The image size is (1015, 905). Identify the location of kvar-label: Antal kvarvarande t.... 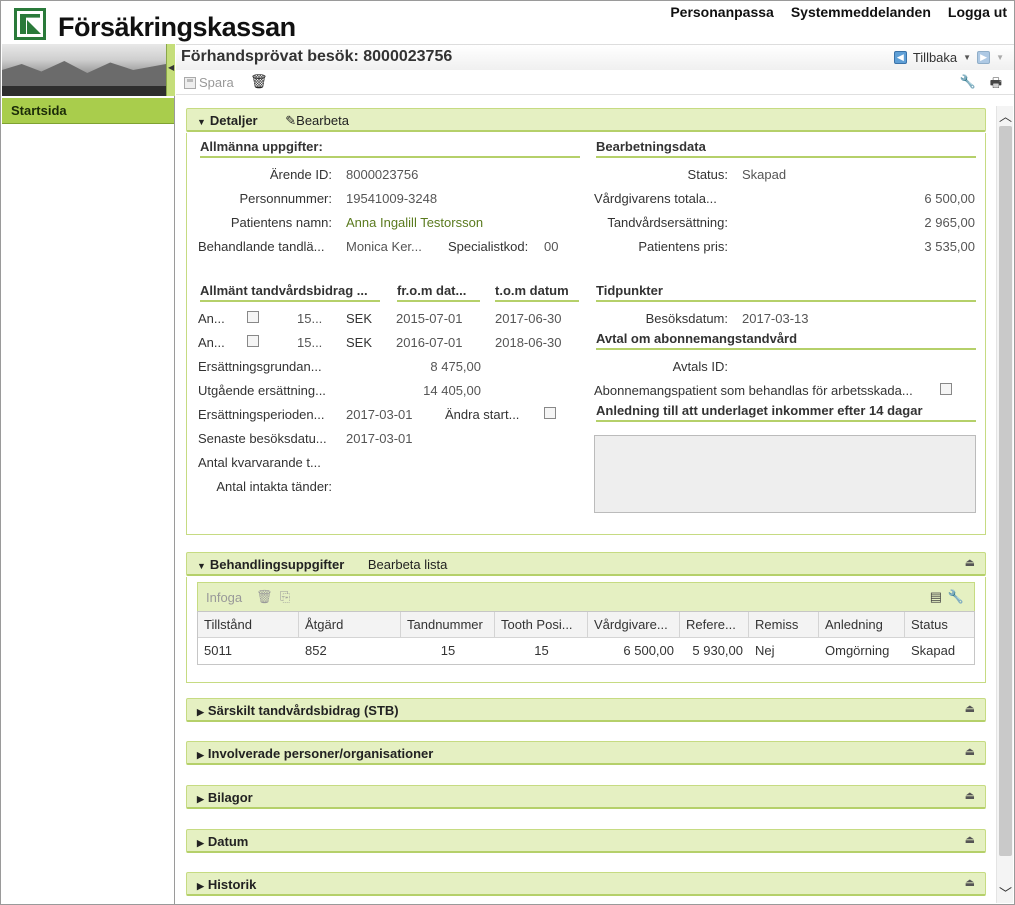
(259, 462).